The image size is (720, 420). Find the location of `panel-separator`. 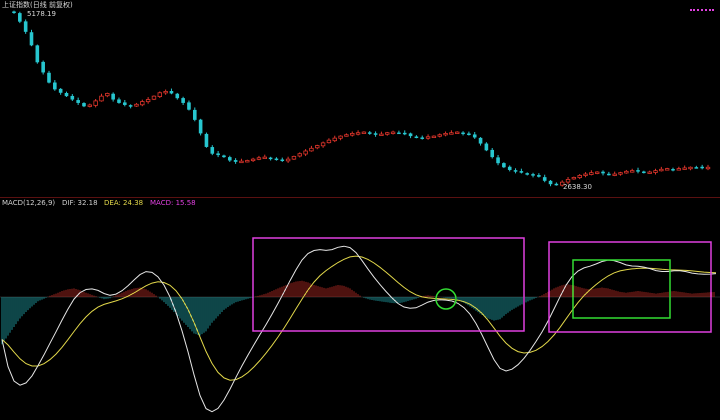

panel-separator is located at coordinates (360, 197).